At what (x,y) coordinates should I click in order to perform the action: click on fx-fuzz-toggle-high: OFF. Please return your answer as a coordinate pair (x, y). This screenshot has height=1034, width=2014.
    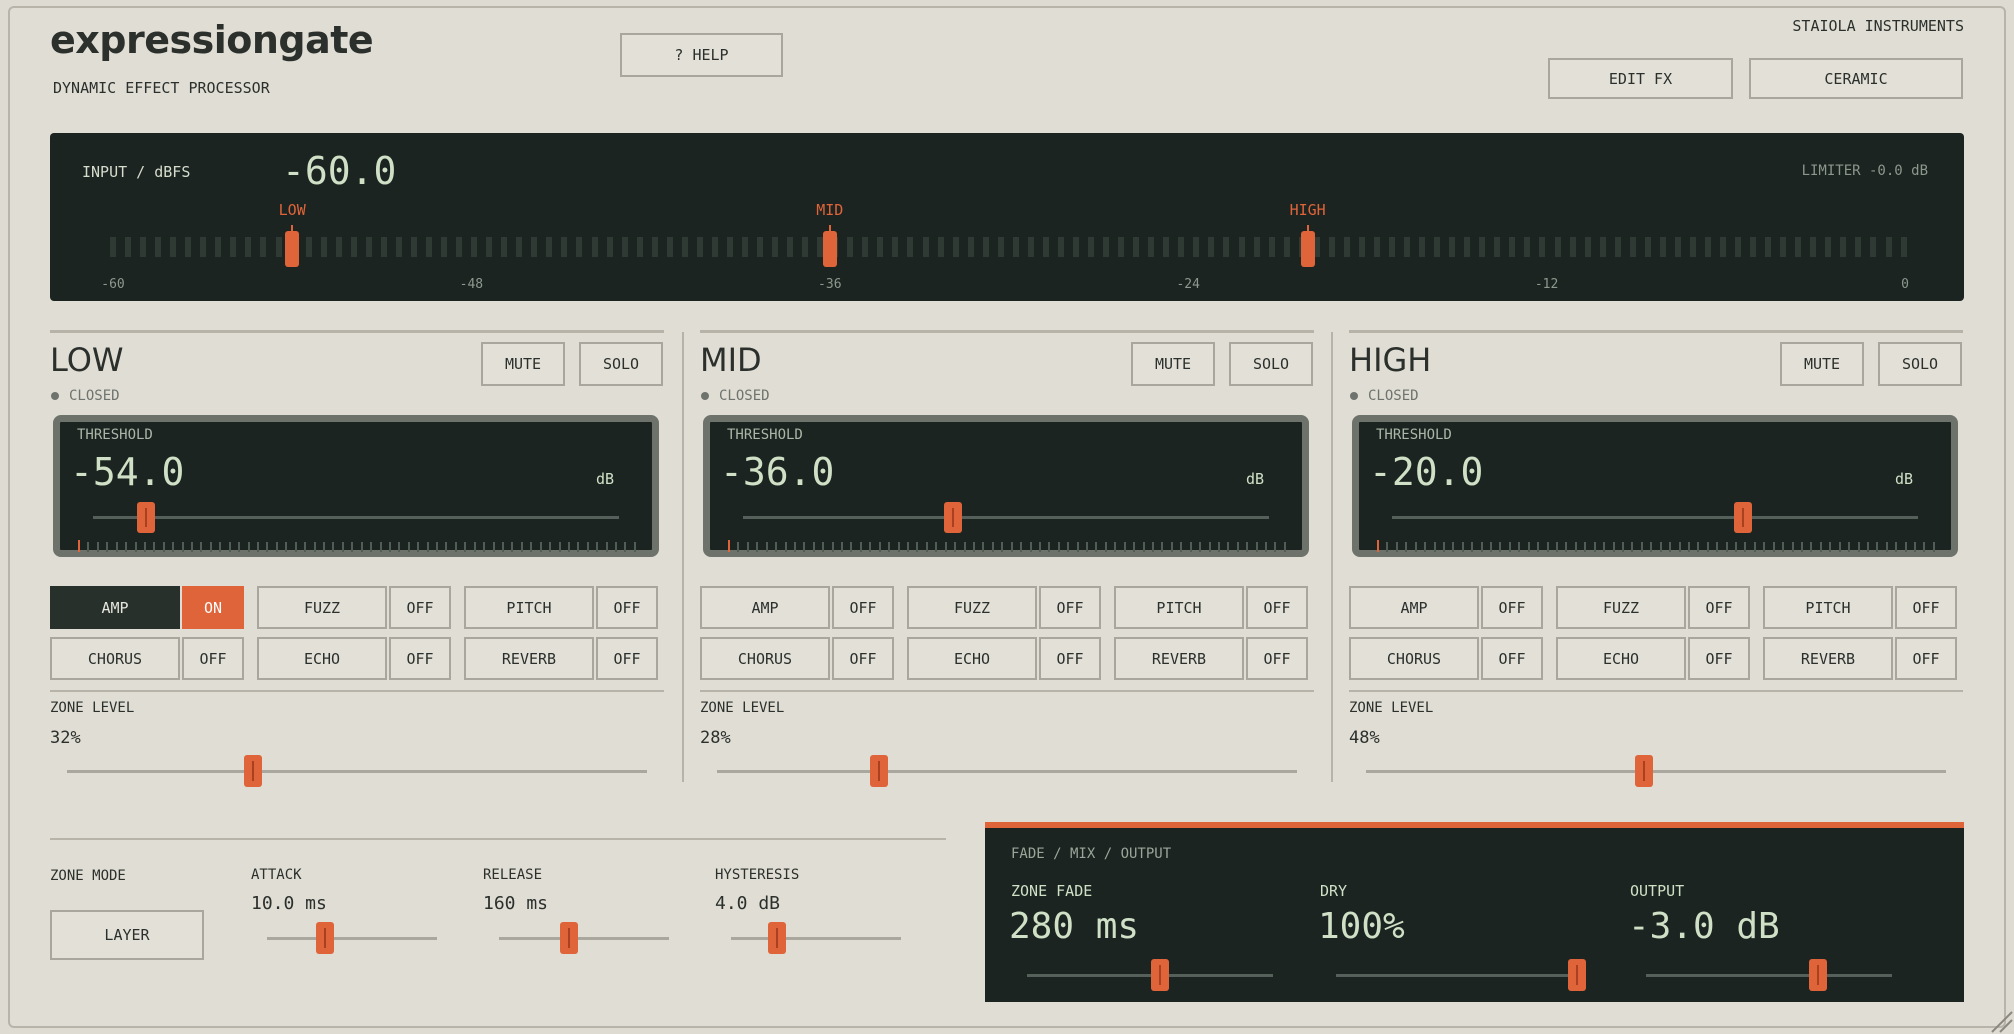
    Looking at the image, I should click on (1719, 607).